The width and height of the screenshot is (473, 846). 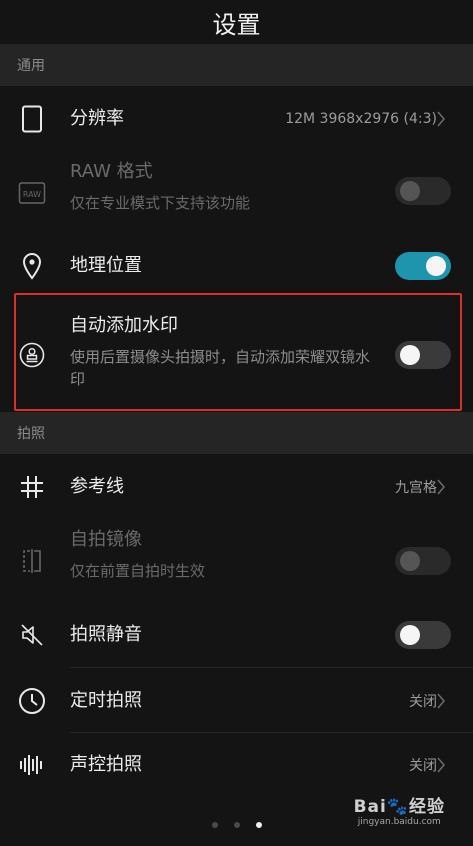 What do you see at coordinates (399, 807) in the screenshot?
I see `watermark-brand: Bai🐾经验` at bounding box center [399, 807].